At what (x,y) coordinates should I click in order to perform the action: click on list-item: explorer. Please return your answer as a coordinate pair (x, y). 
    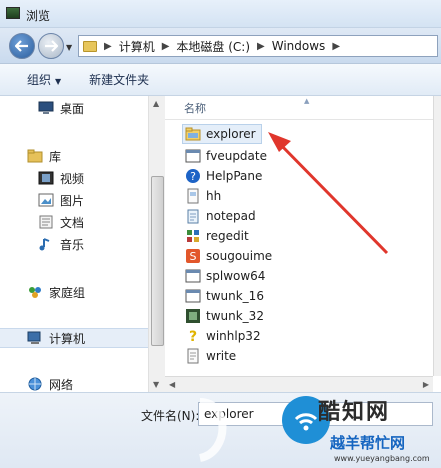
    Looking at the image, I should click on (222, 134).